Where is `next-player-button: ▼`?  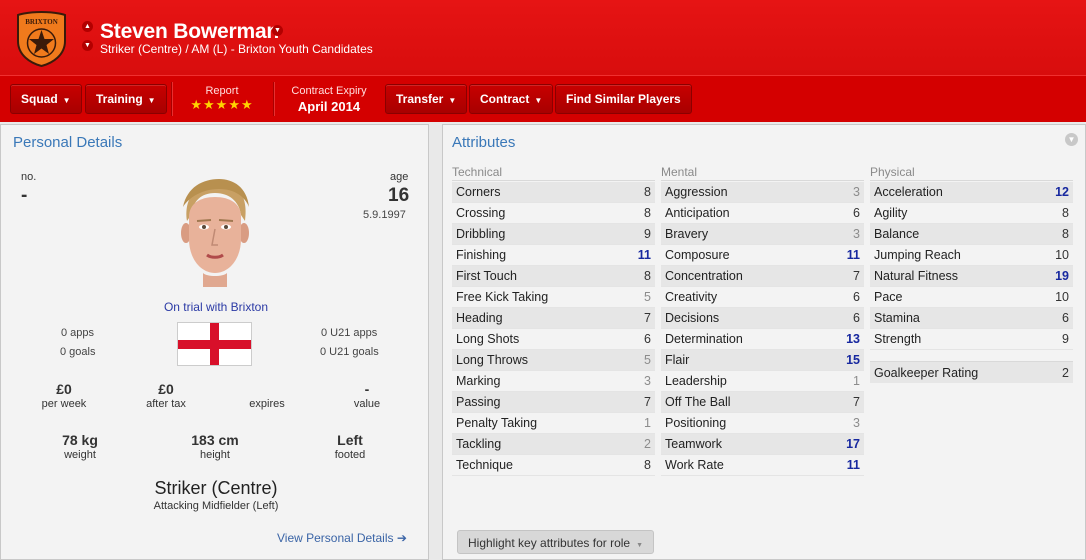
next-player-button: ▼ is located at coordinates (87, 45).